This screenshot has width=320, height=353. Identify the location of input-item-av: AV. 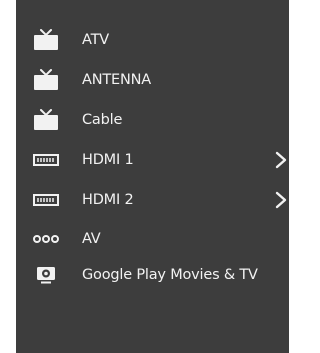
(152, 238).